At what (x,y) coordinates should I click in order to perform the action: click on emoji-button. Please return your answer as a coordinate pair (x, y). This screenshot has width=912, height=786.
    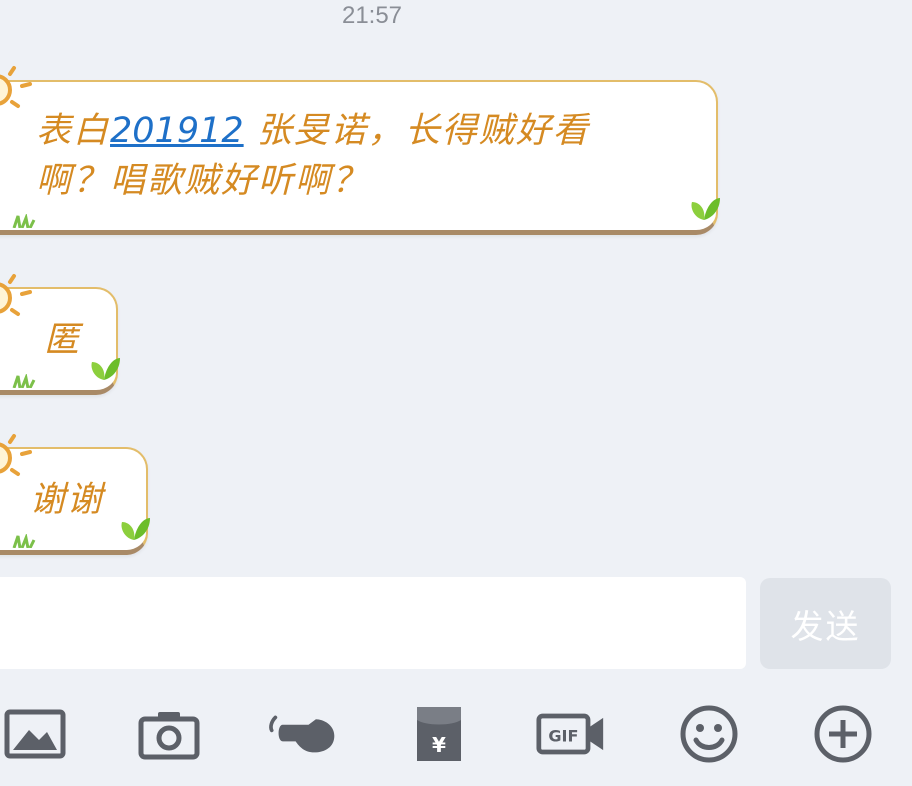
    Looking at the image, I should click on (709, 734).